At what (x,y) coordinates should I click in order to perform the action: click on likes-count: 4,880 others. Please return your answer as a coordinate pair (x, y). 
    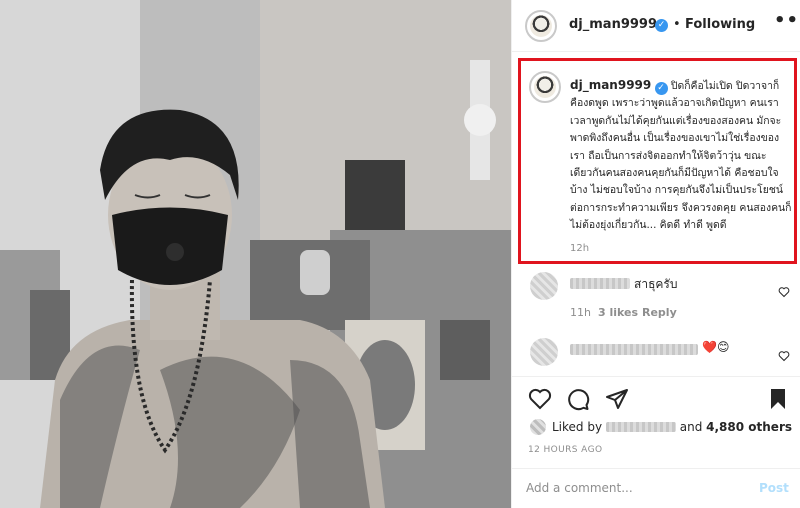
    Looking at the image, I should click on (749, 427).